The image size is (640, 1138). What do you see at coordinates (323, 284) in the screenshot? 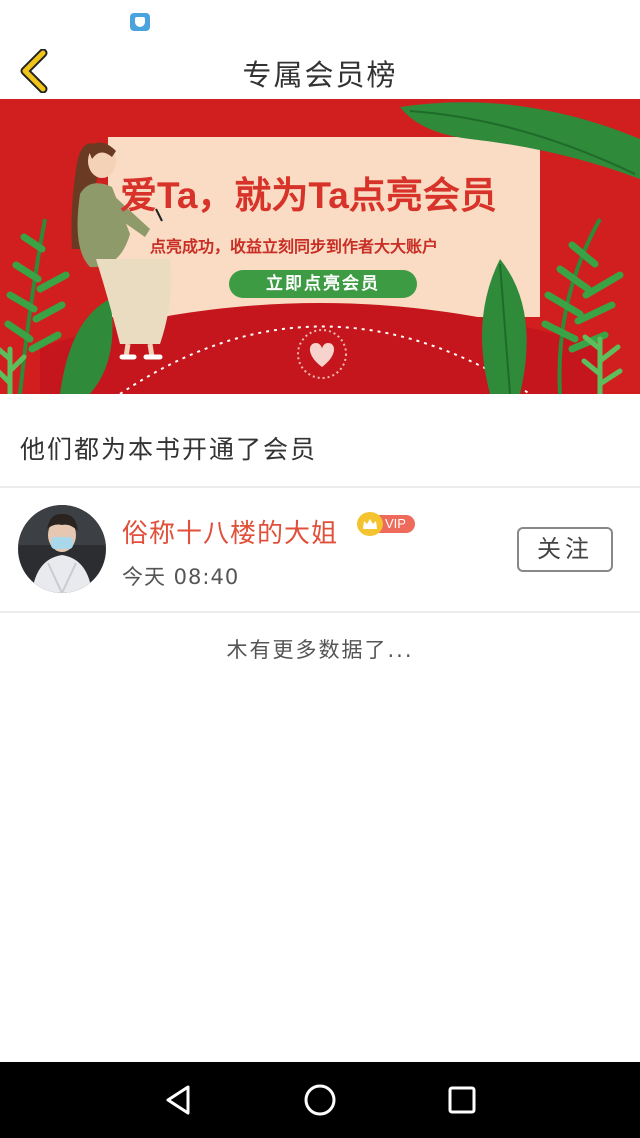
I see `light-up-member-button: 立即点亮会员` at bounding box center [323, 284].